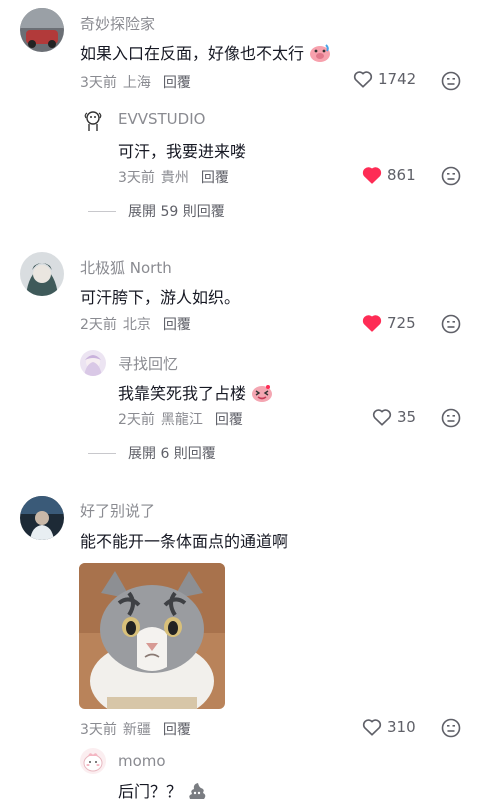 This screenshot has height=805, width=481. I want to click on reply-text: 我靠笑死我了占楼, so click(195, 393).